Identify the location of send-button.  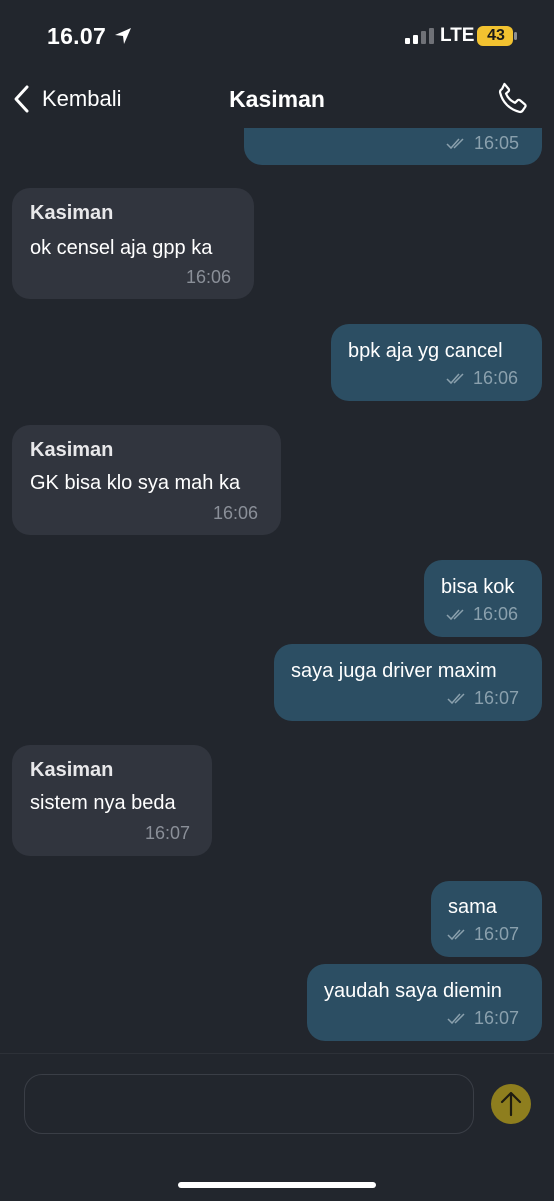
(511, 1104).